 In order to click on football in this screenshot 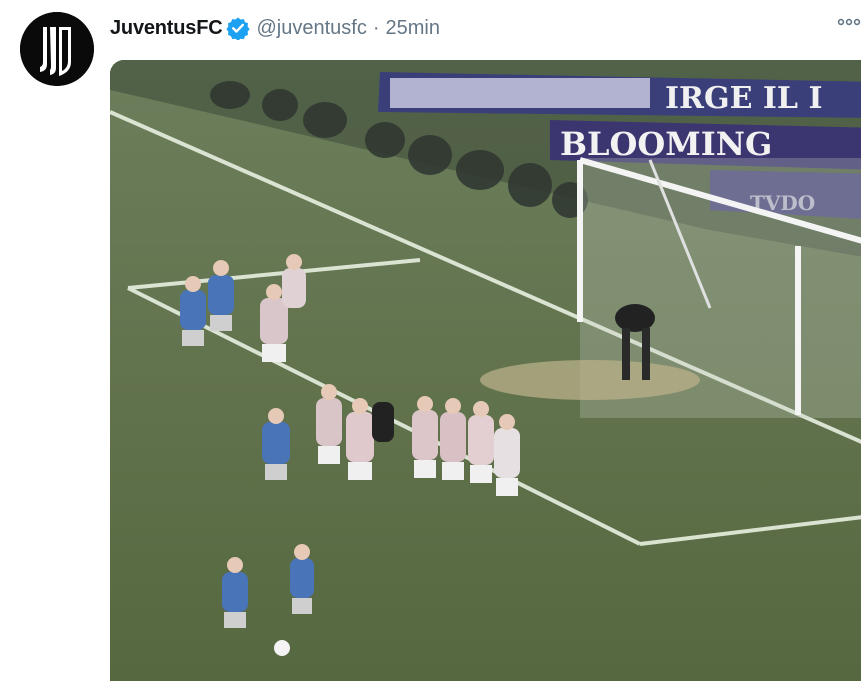, I will do `click(282, 648)`.